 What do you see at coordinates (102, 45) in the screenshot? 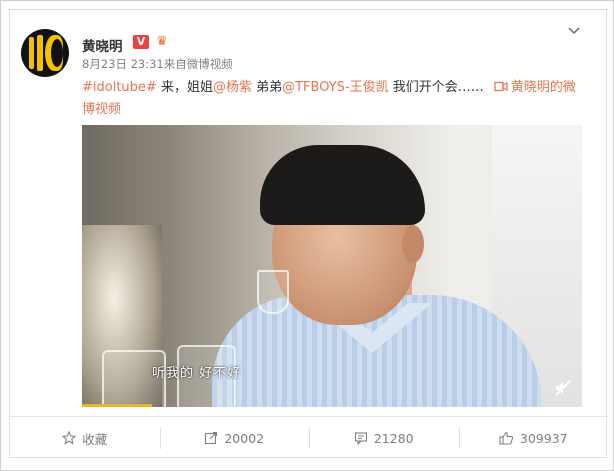
I see `username: 黄晓明` at bounding box center [102, 45].